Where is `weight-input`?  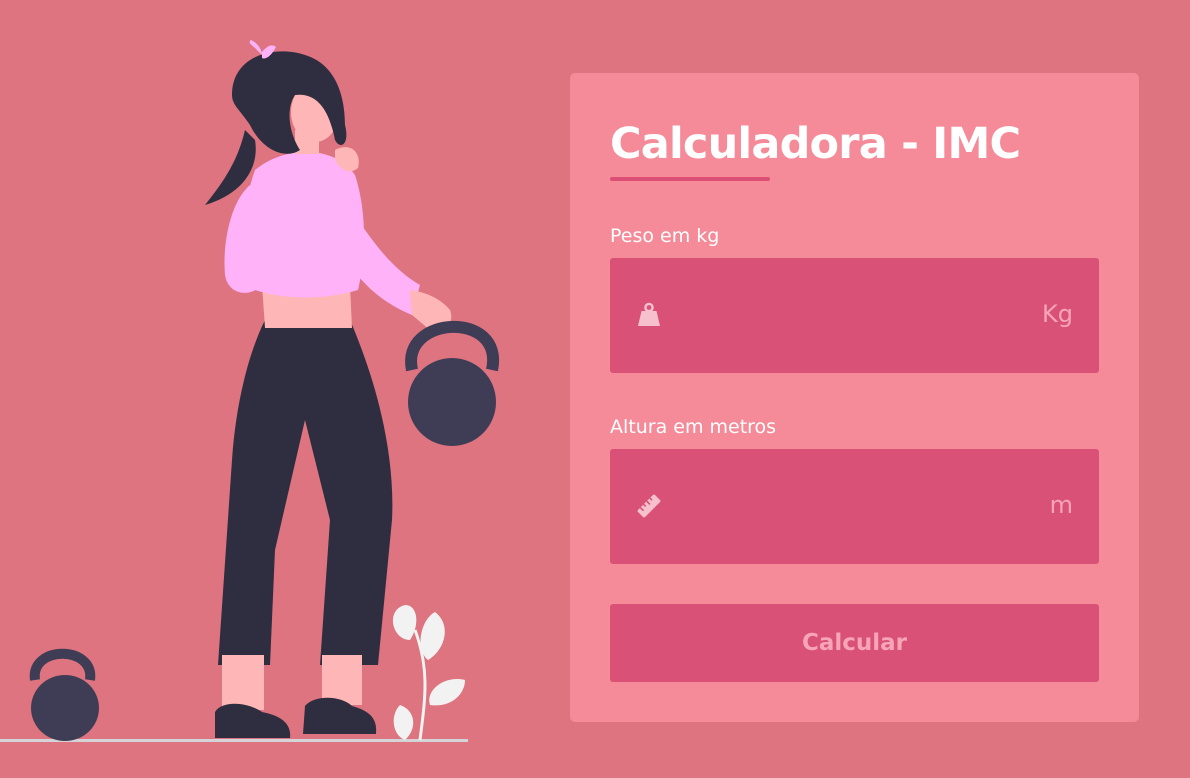
weight-input is located at coordinates (842, 316).